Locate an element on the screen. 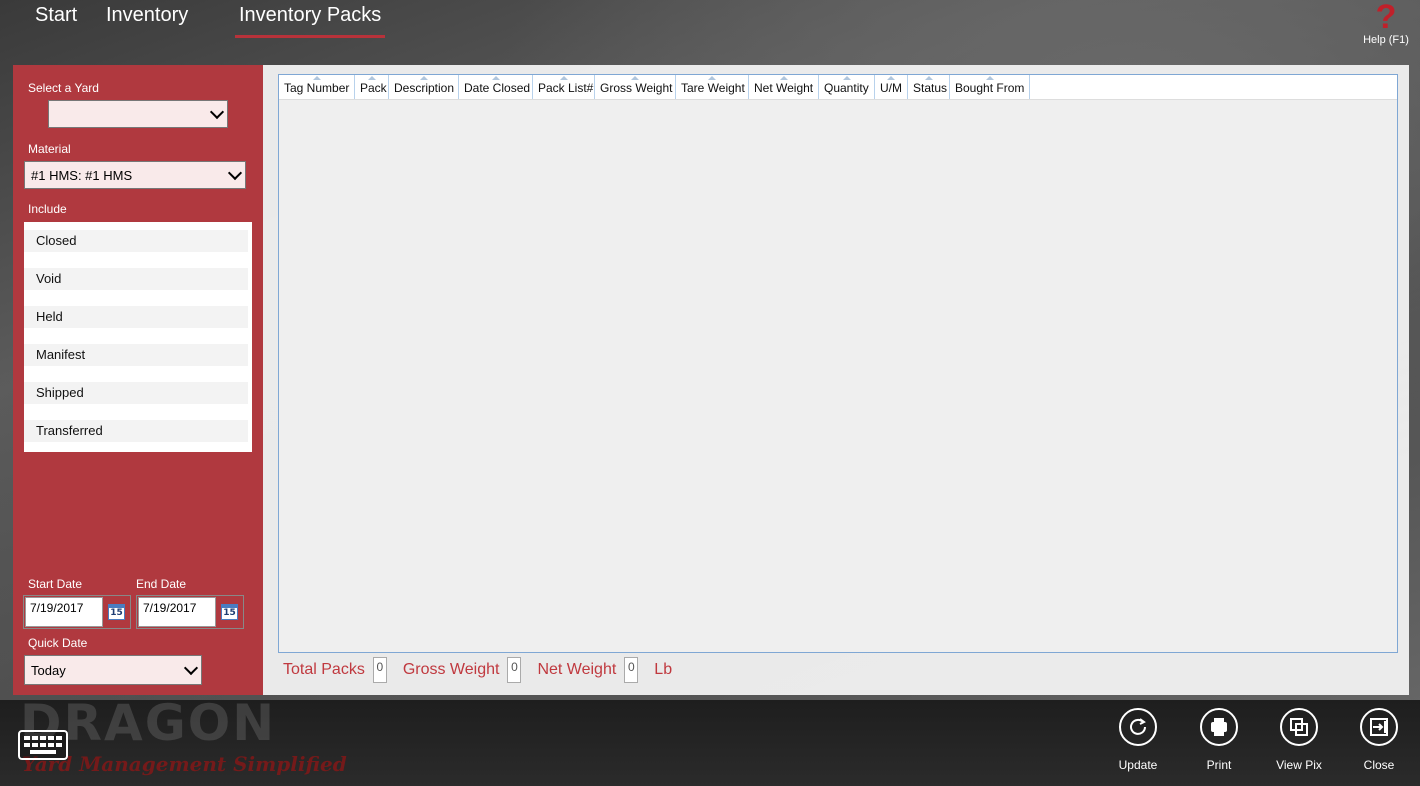  start-date-input: 7/19/2017 is located at coordinates (64, 612).